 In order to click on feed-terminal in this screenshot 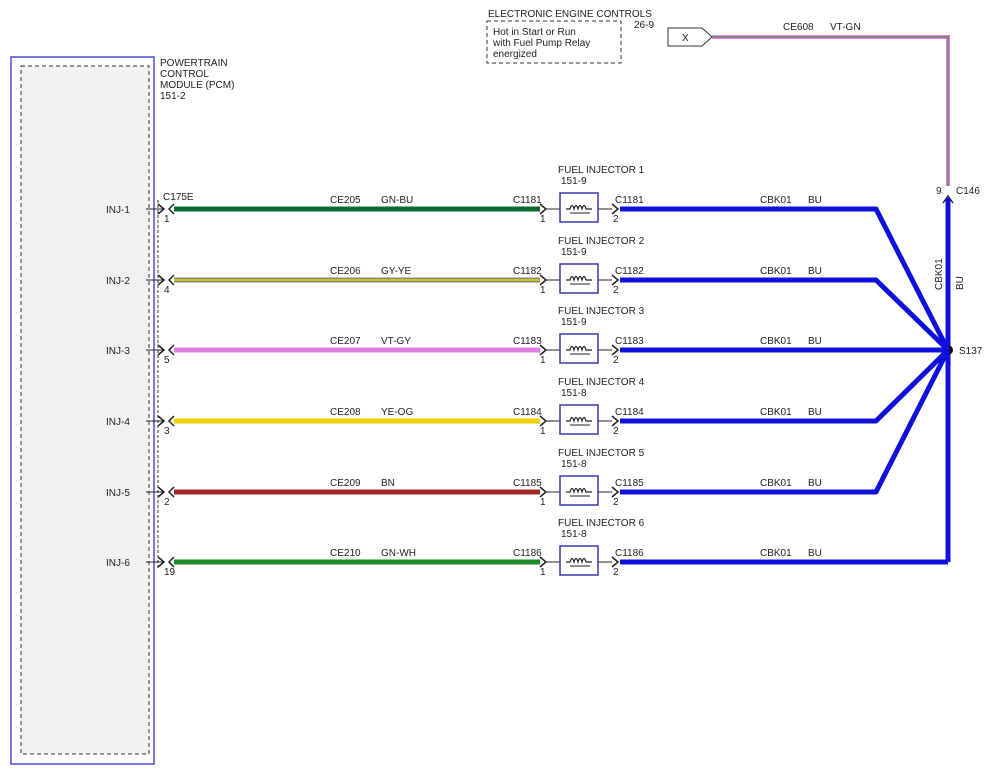, I will do `click(690, 37)`.